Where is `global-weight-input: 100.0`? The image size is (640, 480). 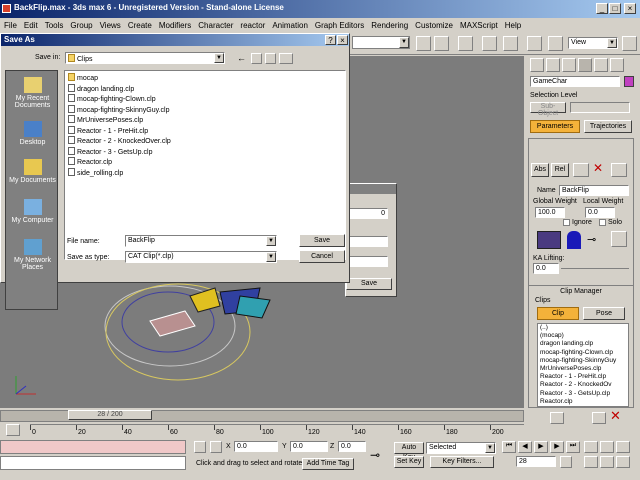 global-weight-input: 100.0 is located at coordinates (550, 212).